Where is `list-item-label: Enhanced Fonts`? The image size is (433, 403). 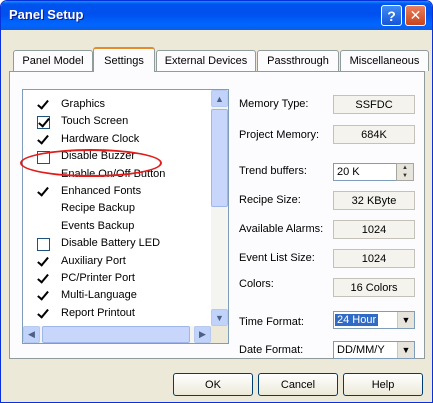
list-item-label: Enhanced Fonts is located at coordinates (101, 190).